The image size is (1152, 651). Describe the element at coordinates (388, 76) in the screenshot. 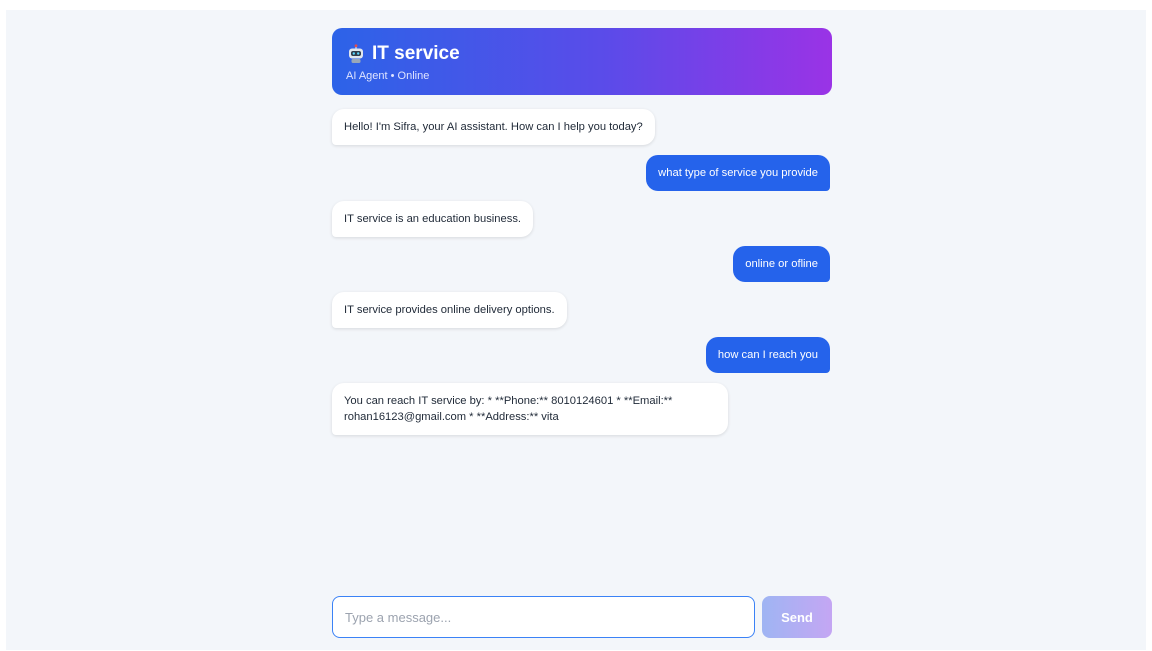

I see `chat-status: AI Agent • Online` at that location.